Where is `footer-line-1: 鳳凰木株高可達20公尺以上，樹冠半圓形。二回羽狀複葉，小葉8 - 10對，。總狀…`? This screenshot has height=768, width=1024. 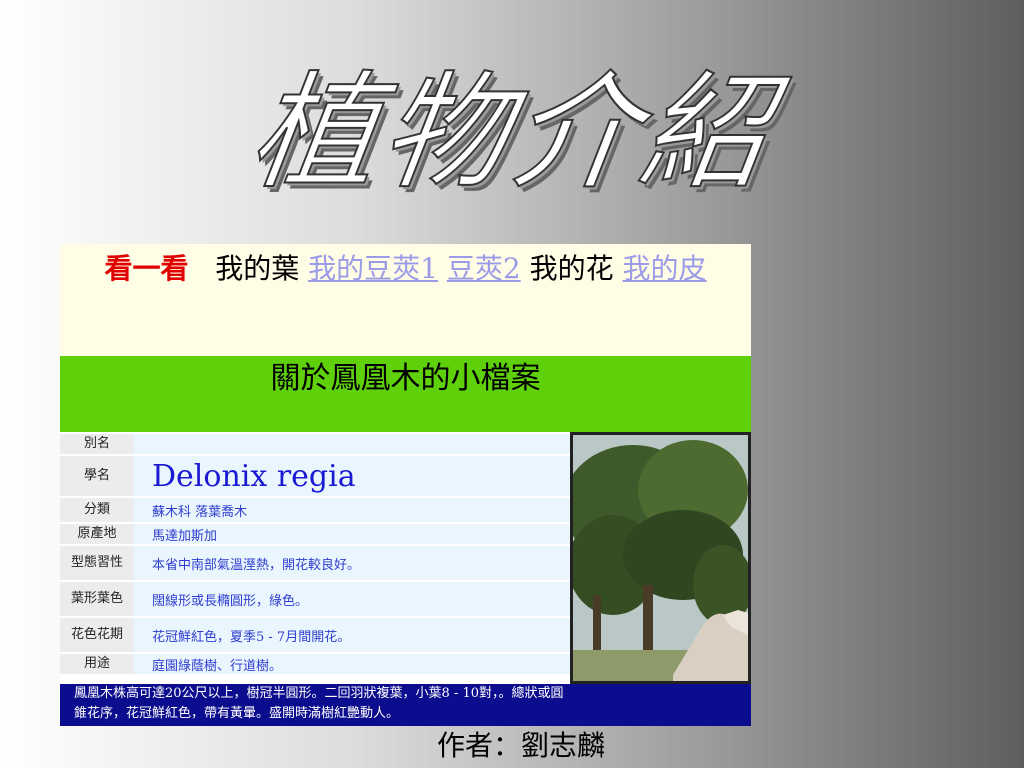 footer-line-1: 鳳凰木株高可達20公尺以上，樹冠半圓形。二回羽狀複葉，小葉8 - 10對，。總狀… is located at coordinates (319, 693).